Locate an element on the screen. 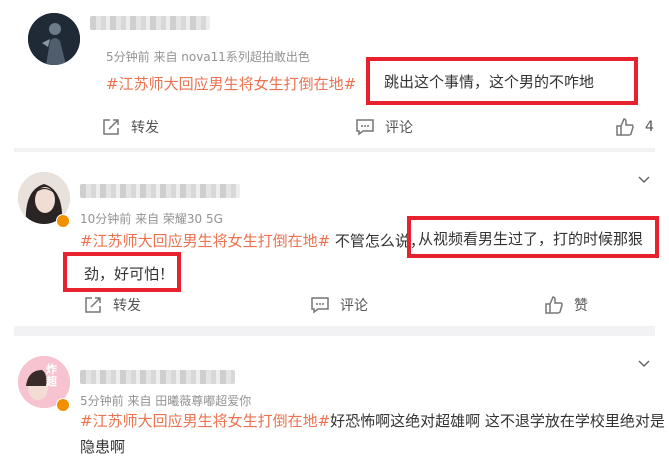 The image size is (669, 472). avatar is located at coordinates (54, 39).